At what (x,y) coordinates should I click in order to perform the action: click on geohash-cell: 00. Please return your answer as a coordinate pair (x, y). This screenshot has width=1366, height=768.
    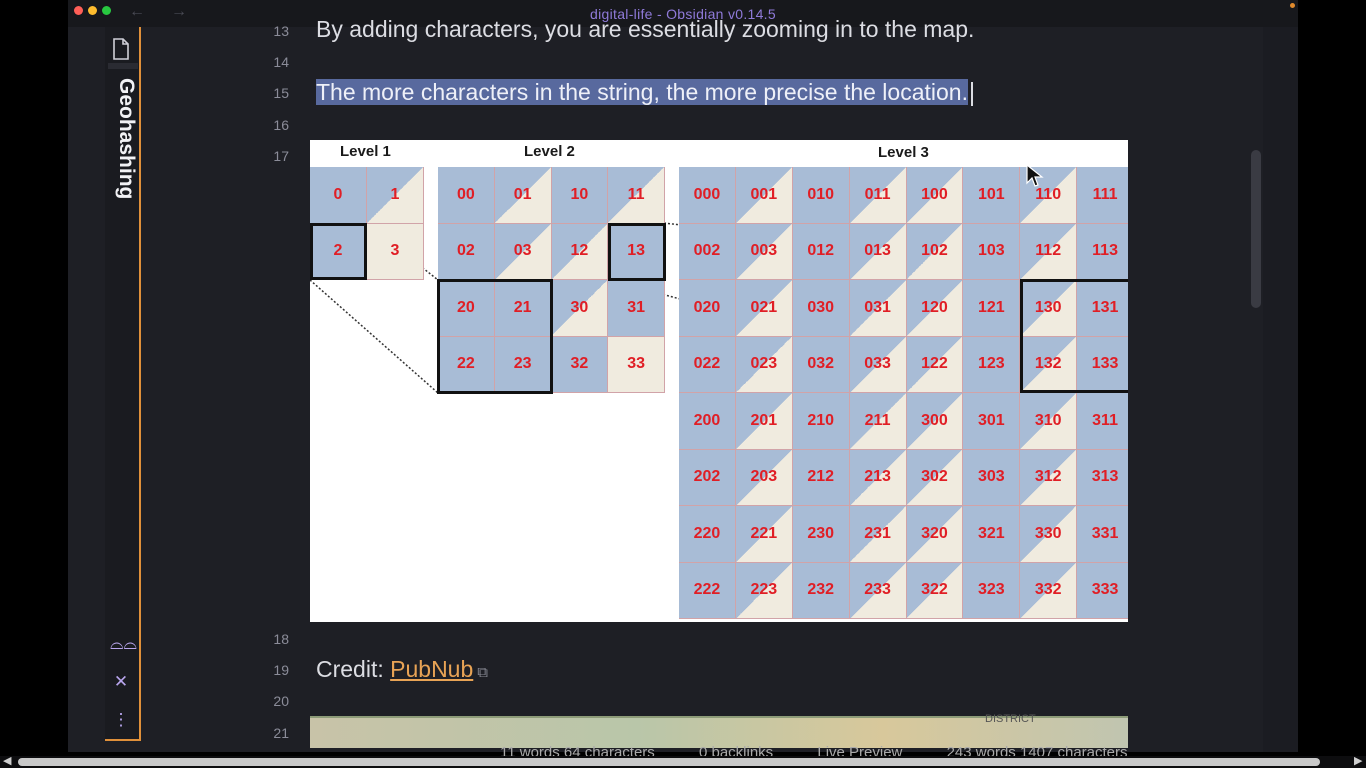
    Looking at the image, I should click on (466, 195).